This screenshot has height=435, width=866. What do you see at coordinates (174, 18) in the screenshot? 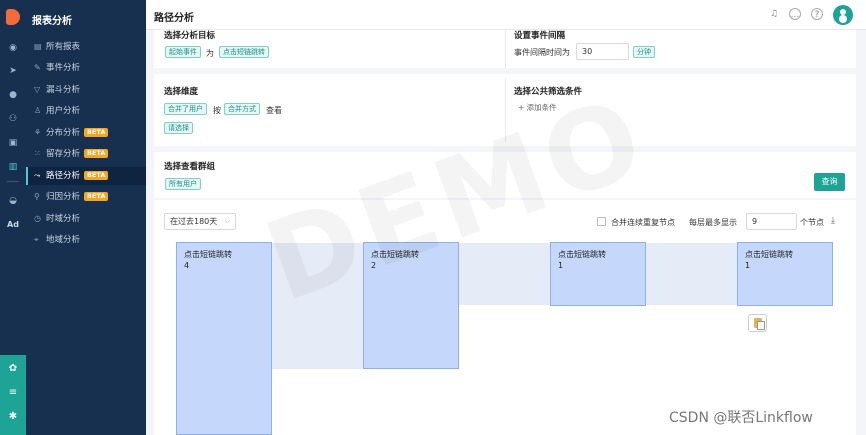
I see `page-title: 路径分析` at bounding box center [174, 18].